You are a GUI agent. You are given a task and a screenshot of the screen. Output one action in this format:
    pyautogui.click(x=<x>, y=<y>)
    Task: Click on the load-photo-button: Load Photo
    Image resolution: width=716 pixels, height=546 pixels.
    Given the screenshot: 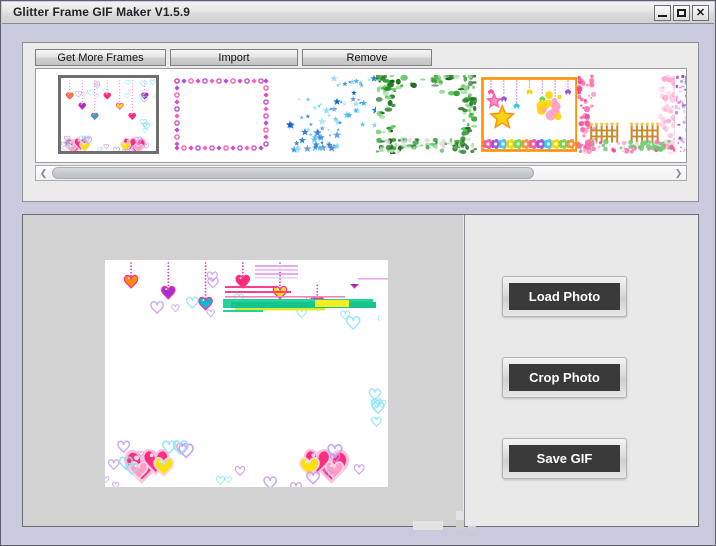 What is the action you would take?
    pyautogui.click(x=564, y=296)
    